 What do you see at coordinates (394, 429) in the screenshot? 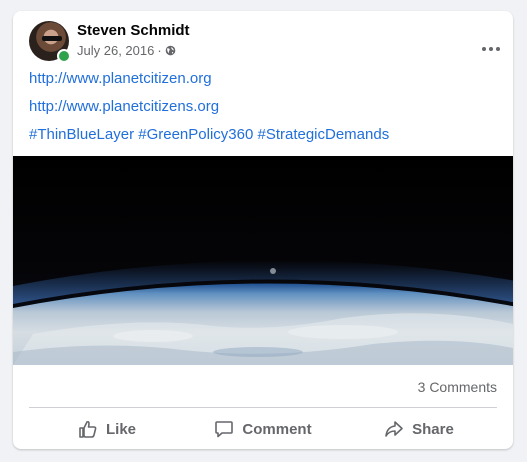
I see `share-arrow-icon` at bounding box center [394, 429].